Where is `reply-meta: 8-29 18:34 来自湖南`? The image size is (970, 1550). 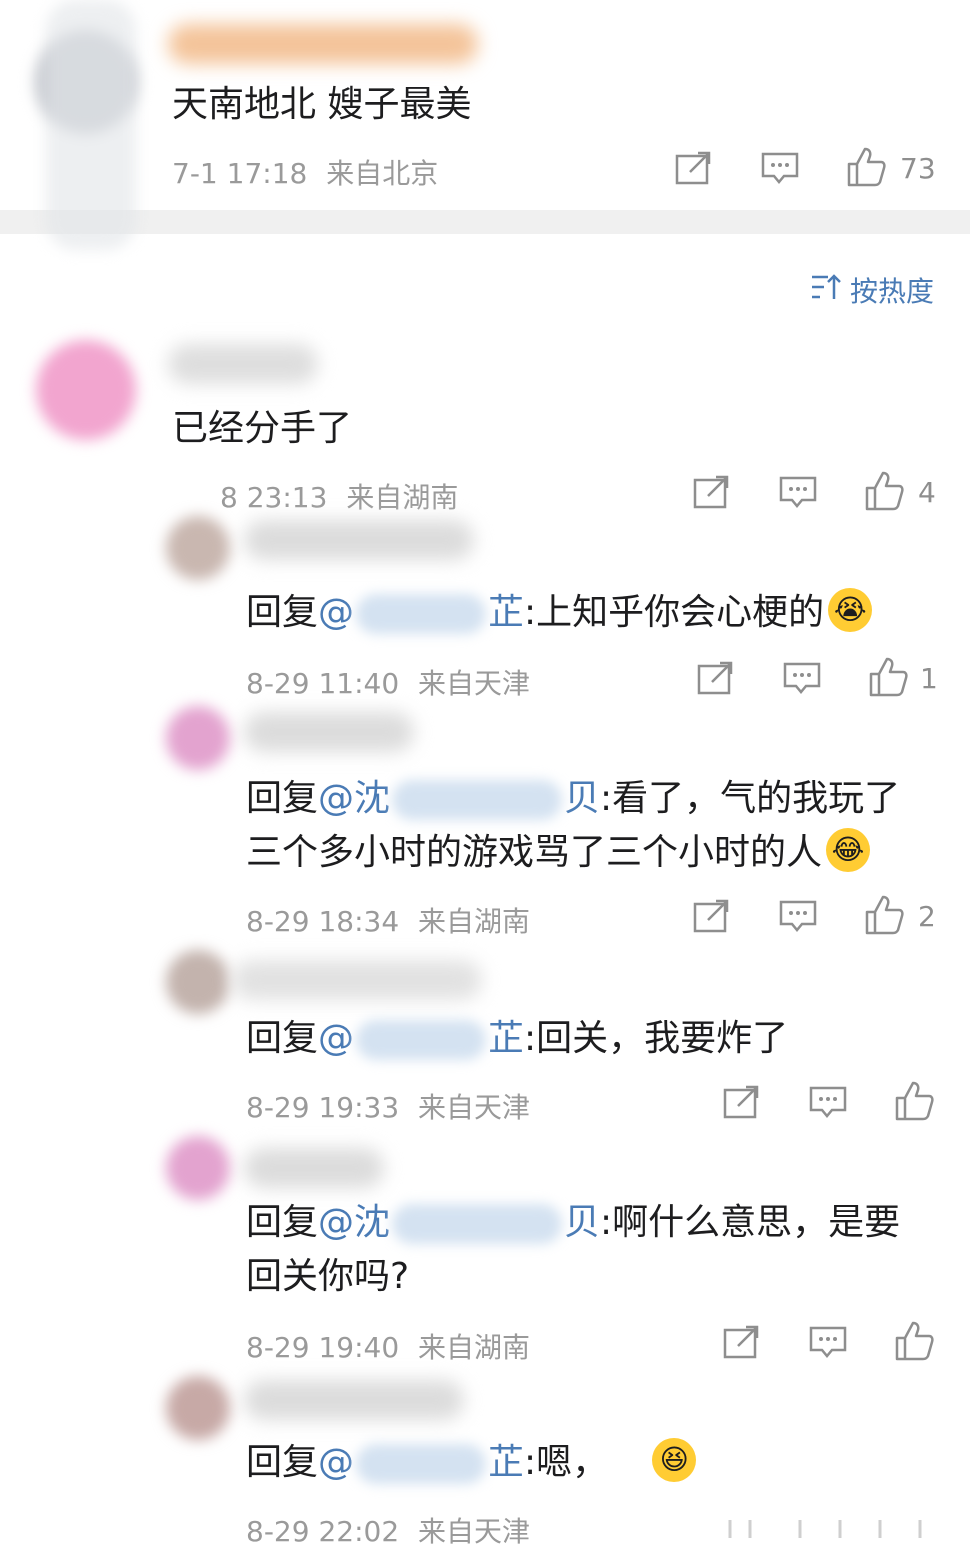 reply-meta: 8-29 18:34 来自湖南 is located at coordinates (388, 920).